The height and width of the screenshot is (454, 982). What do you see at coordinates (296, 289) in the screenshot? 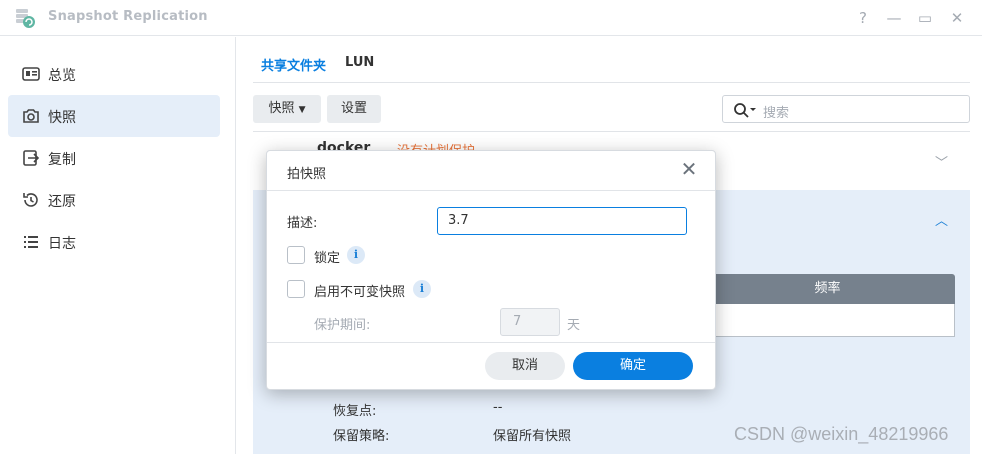
I see `immutable-checkbox` at bounding box center [296, 289].